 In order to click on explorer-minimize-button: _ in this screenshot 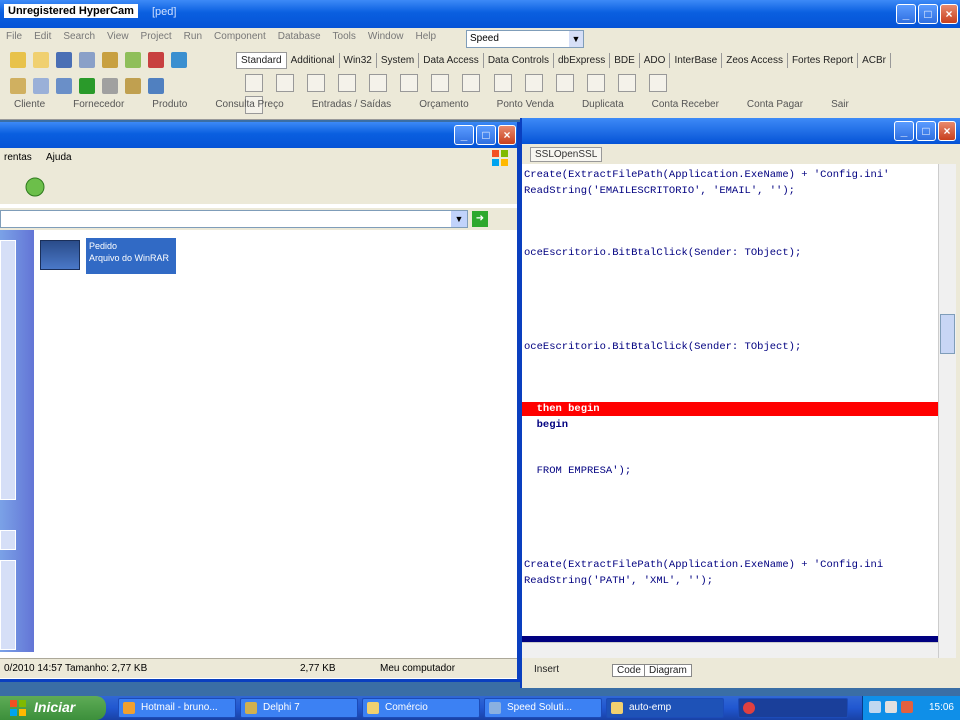, I will do `click(464, 135)`.